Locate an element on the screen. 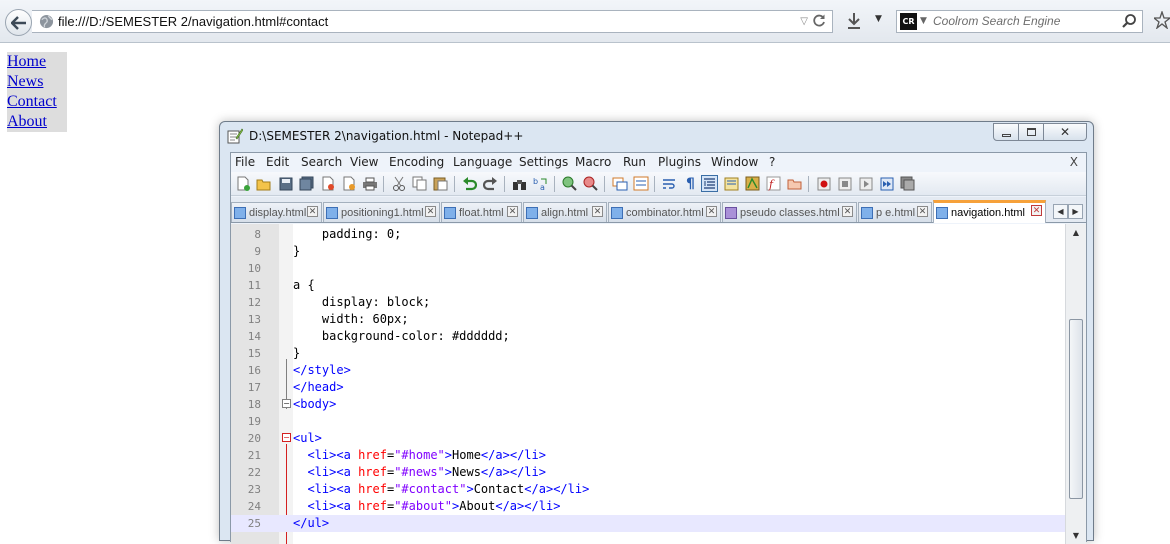 This screenshot has width=1170, height=544. code-line: 18 − <body> is located at coordinates (648, 404).